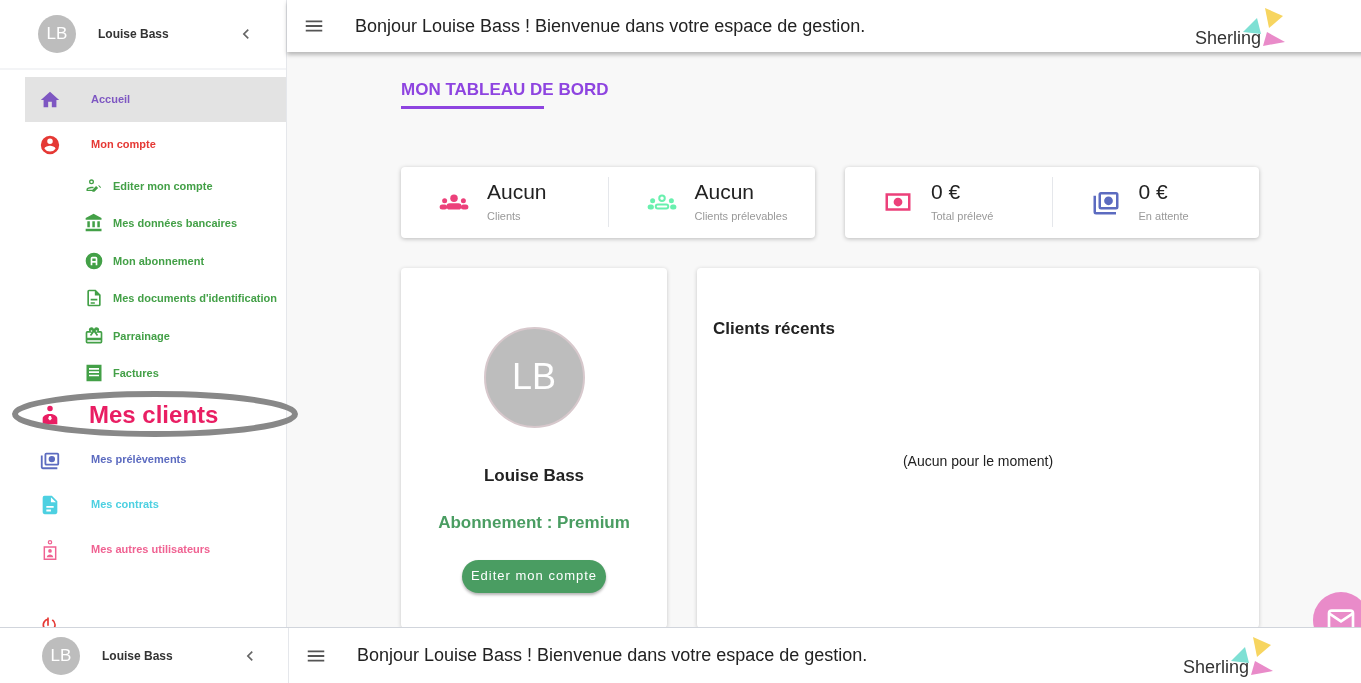 This screenshot has width=1361, height=683. Describe the element at coordinates (155, 223) in the screenshot. I see `nav-subitem: Mes données bancaires` at that location.